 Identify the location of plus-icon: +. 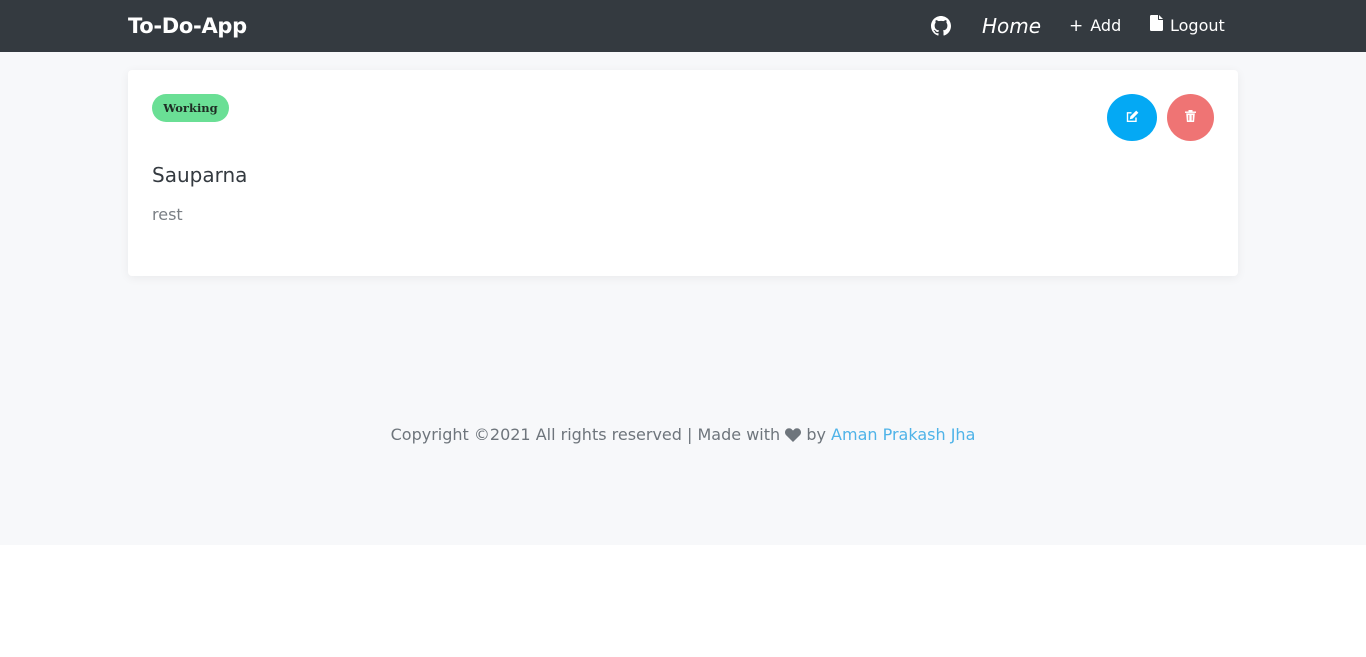
(1076, 26).